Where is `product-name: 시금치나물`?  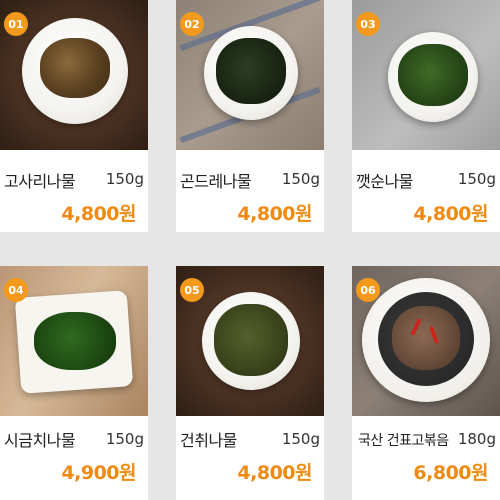
product-name: 시금치나물 is located at coordinates (40, 439).